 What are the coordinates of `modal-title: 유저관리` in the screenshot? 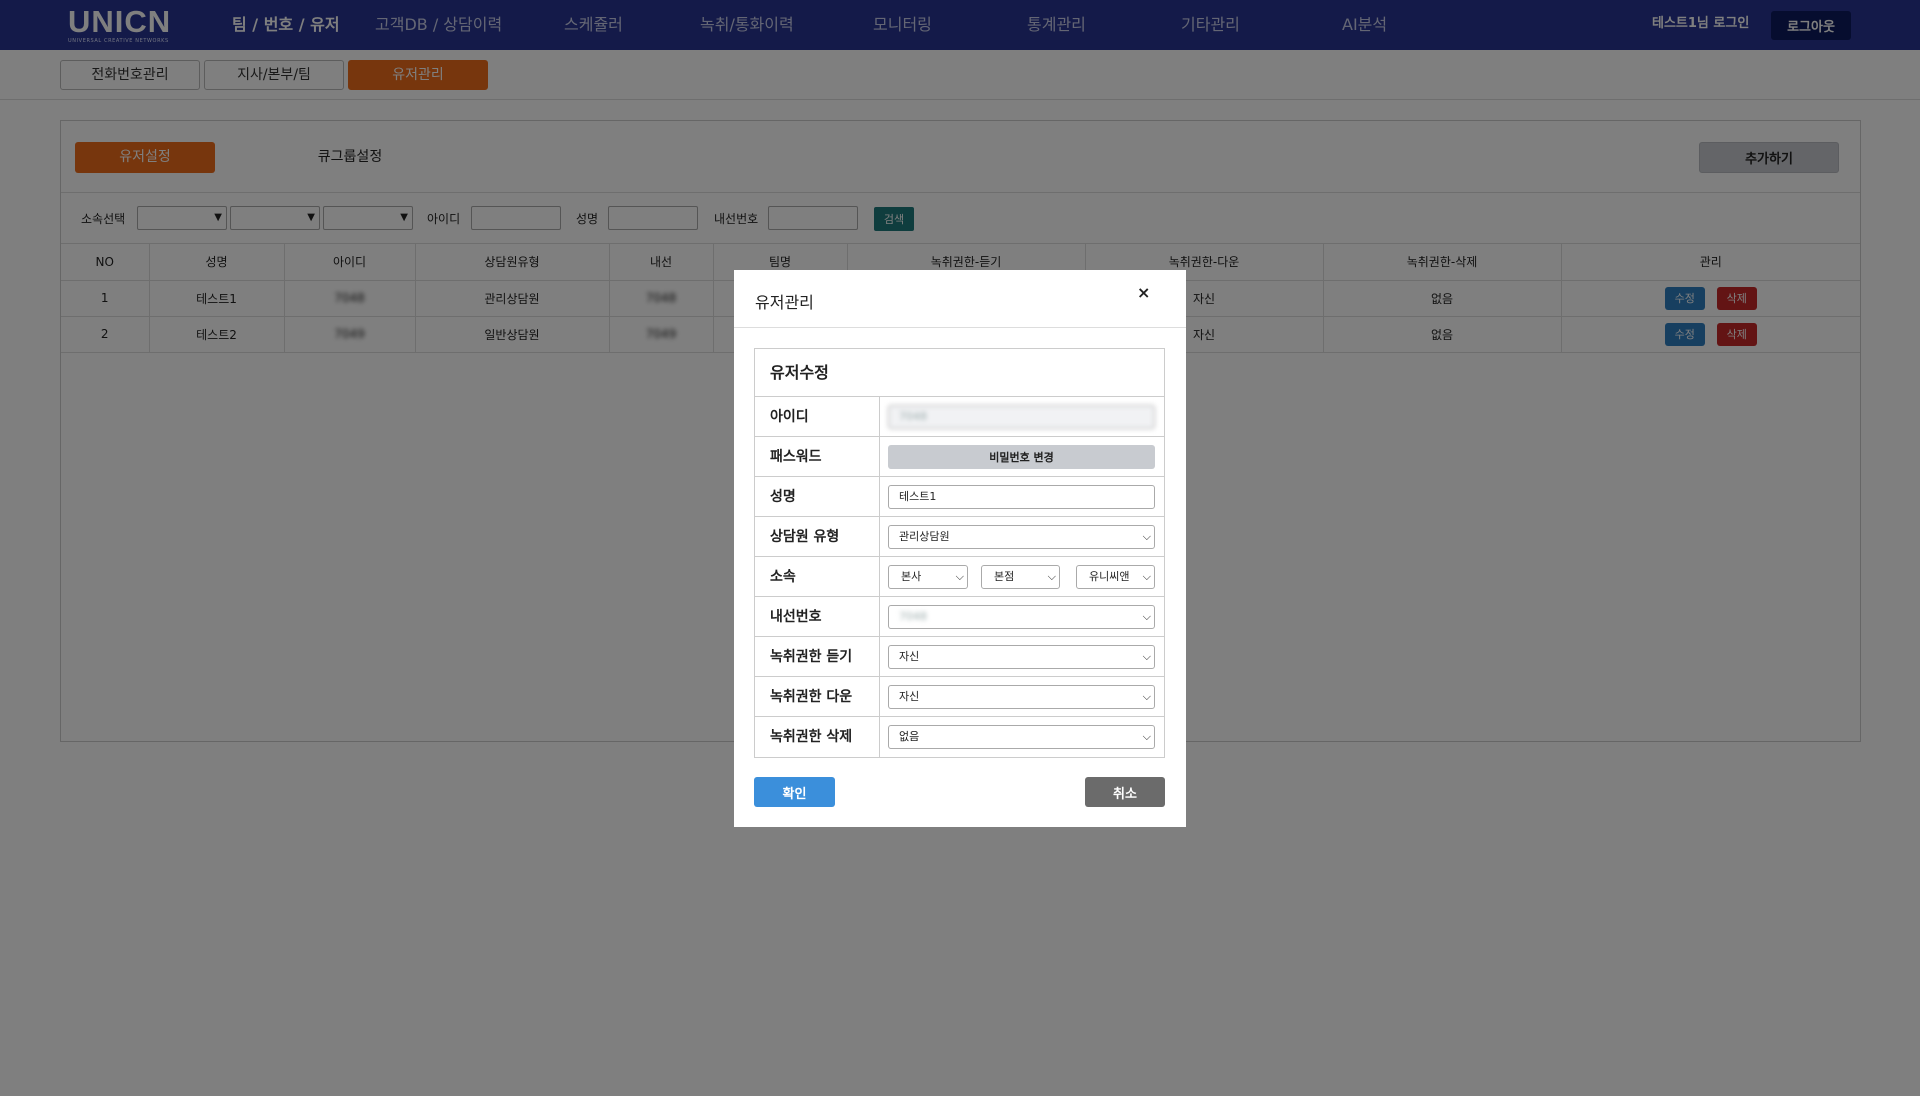 It's located at (784, 302).